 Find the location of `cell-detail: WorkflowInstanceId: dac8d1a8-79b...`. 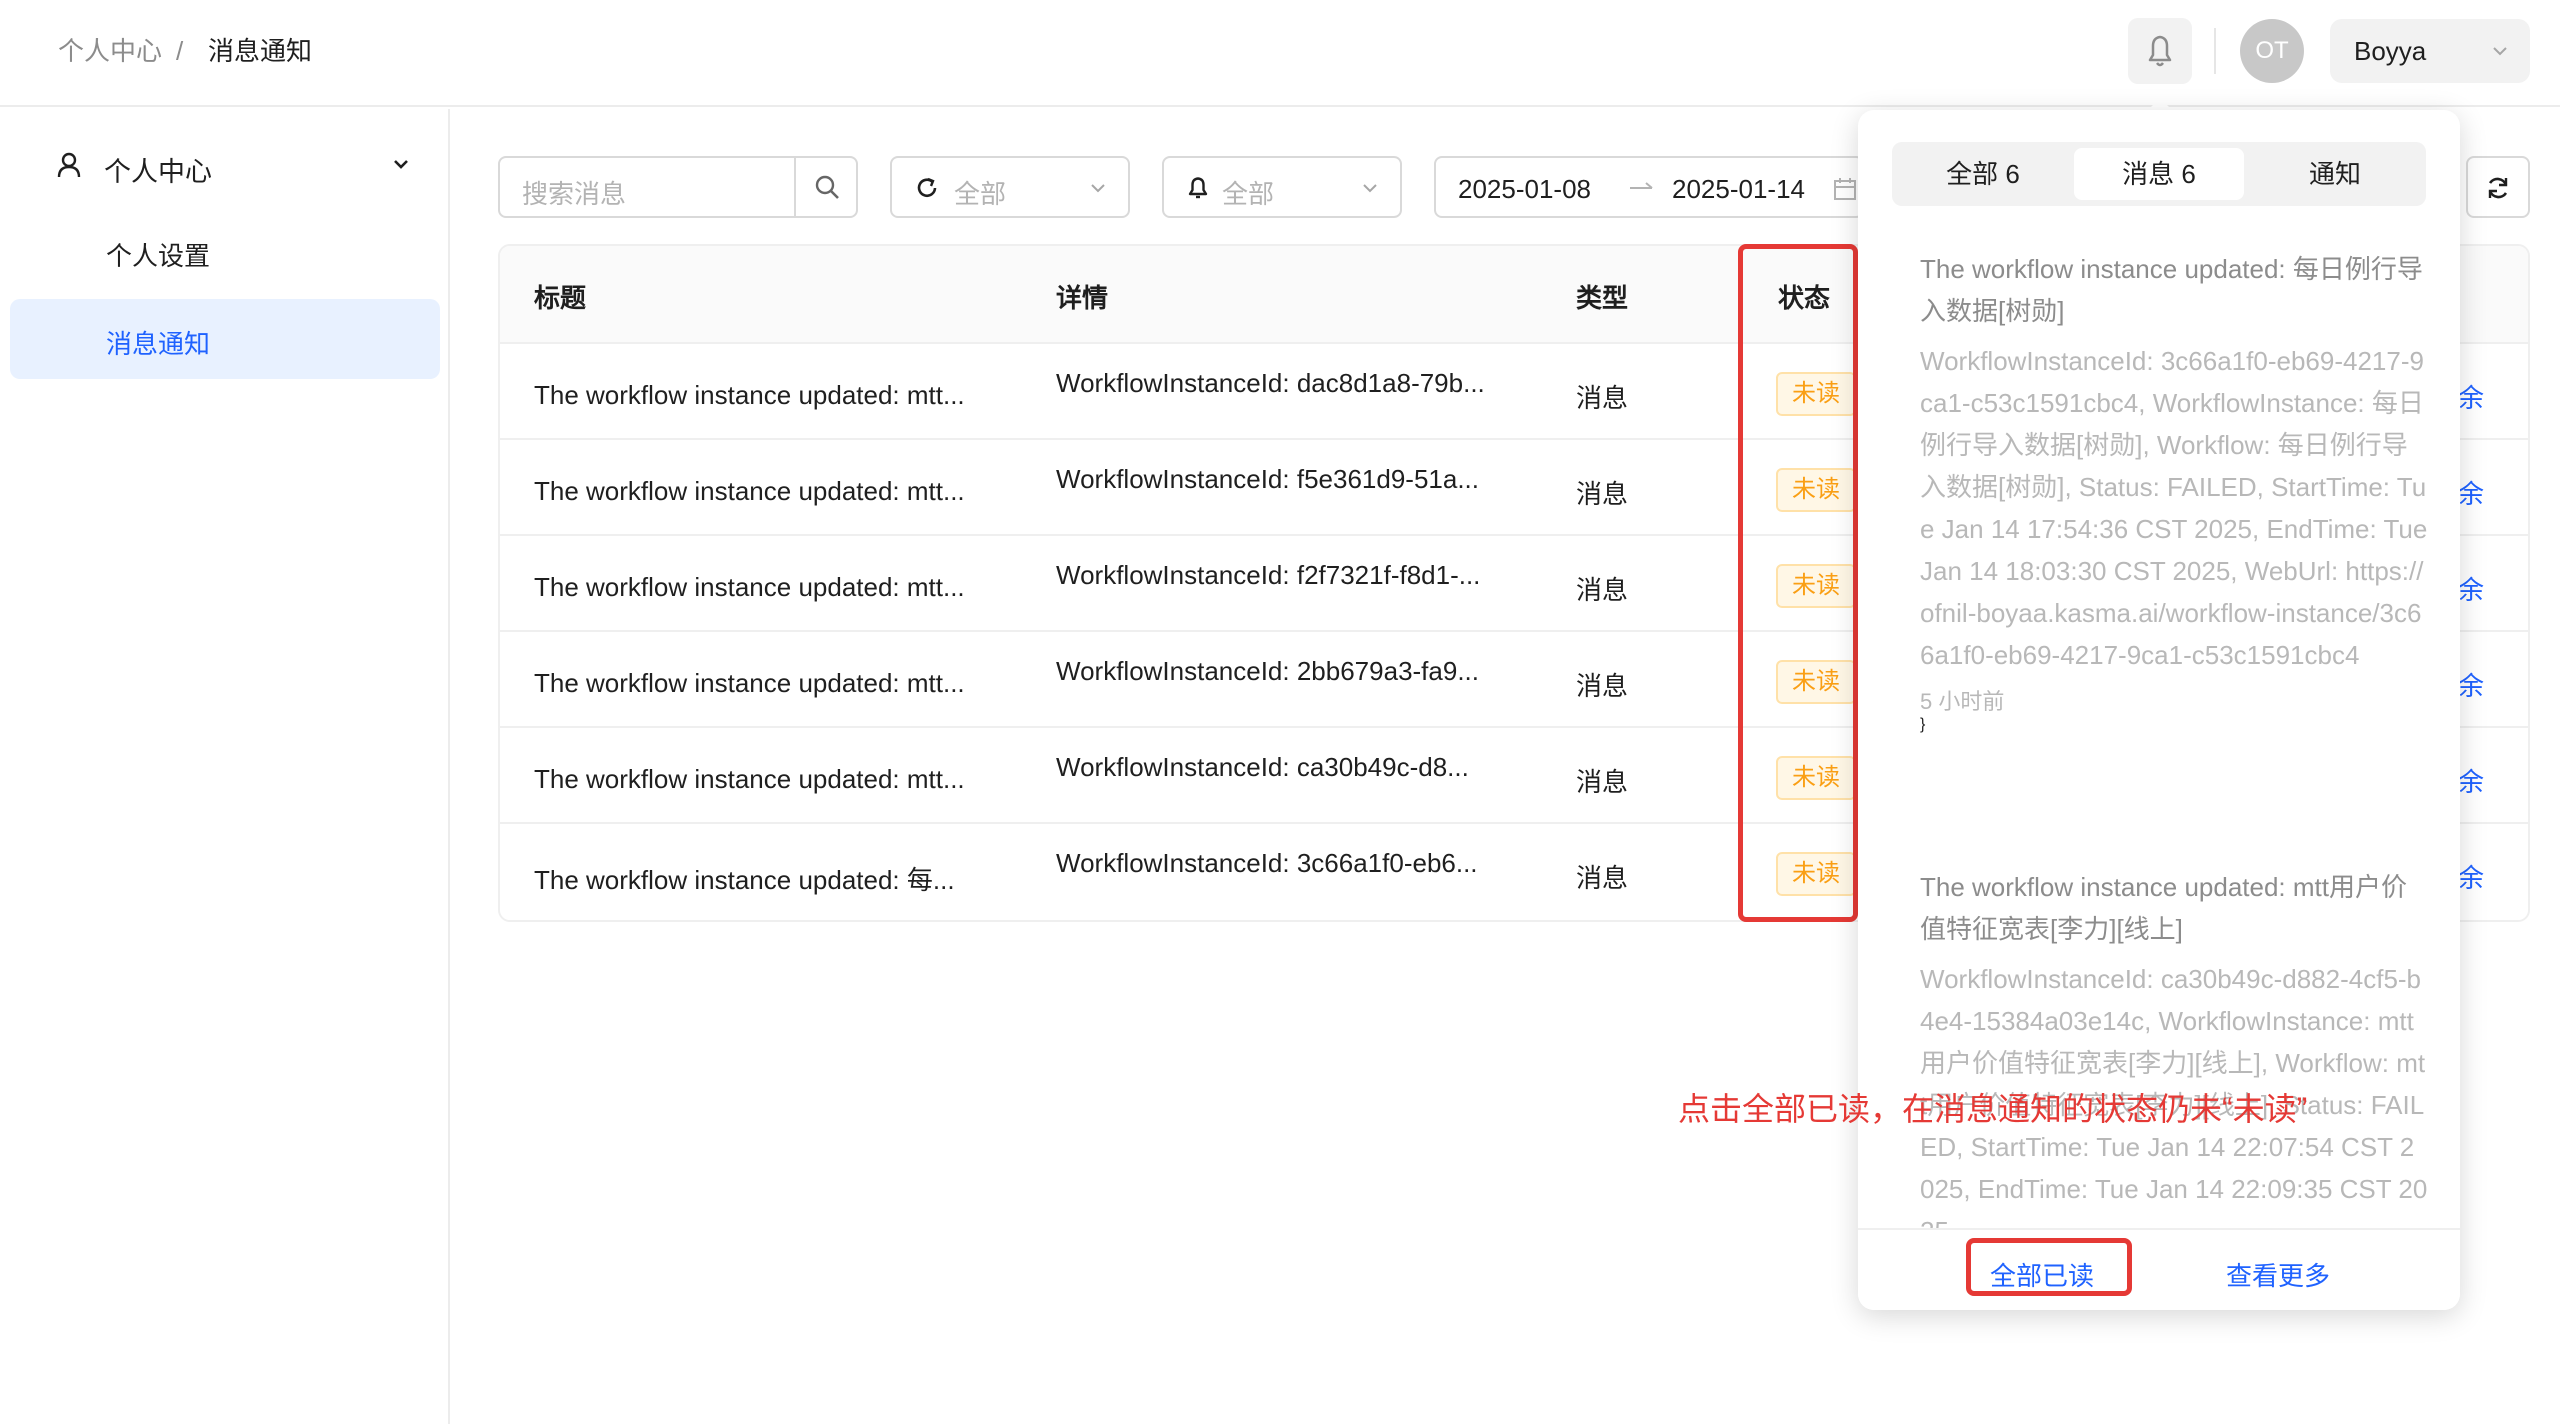

cell-detail: WorkflowInstanceId: dac8d1a8-79b... is located at coordinates (1270, 383).